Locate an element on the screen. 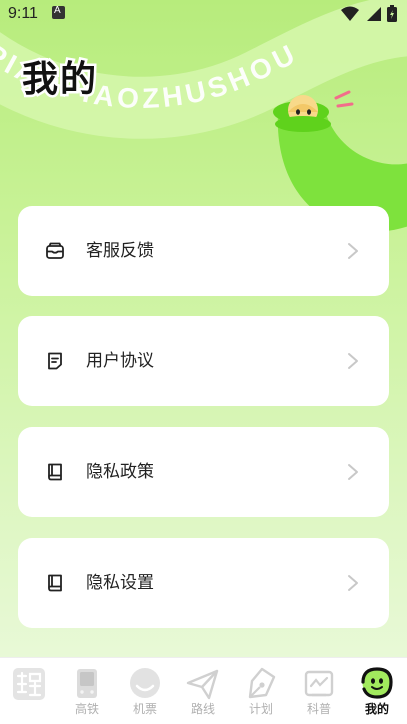 The height and width of the screenshot is (724, 407). status-icons is located at coordinates (369, 13).